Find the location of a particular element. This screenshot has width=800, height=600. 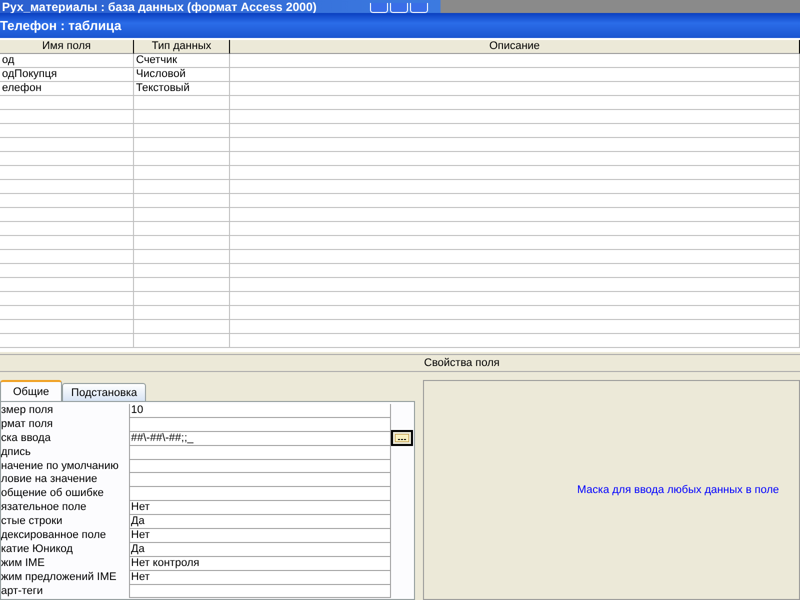

property-label: общение об ошибке is located at coordinates (53, 494).